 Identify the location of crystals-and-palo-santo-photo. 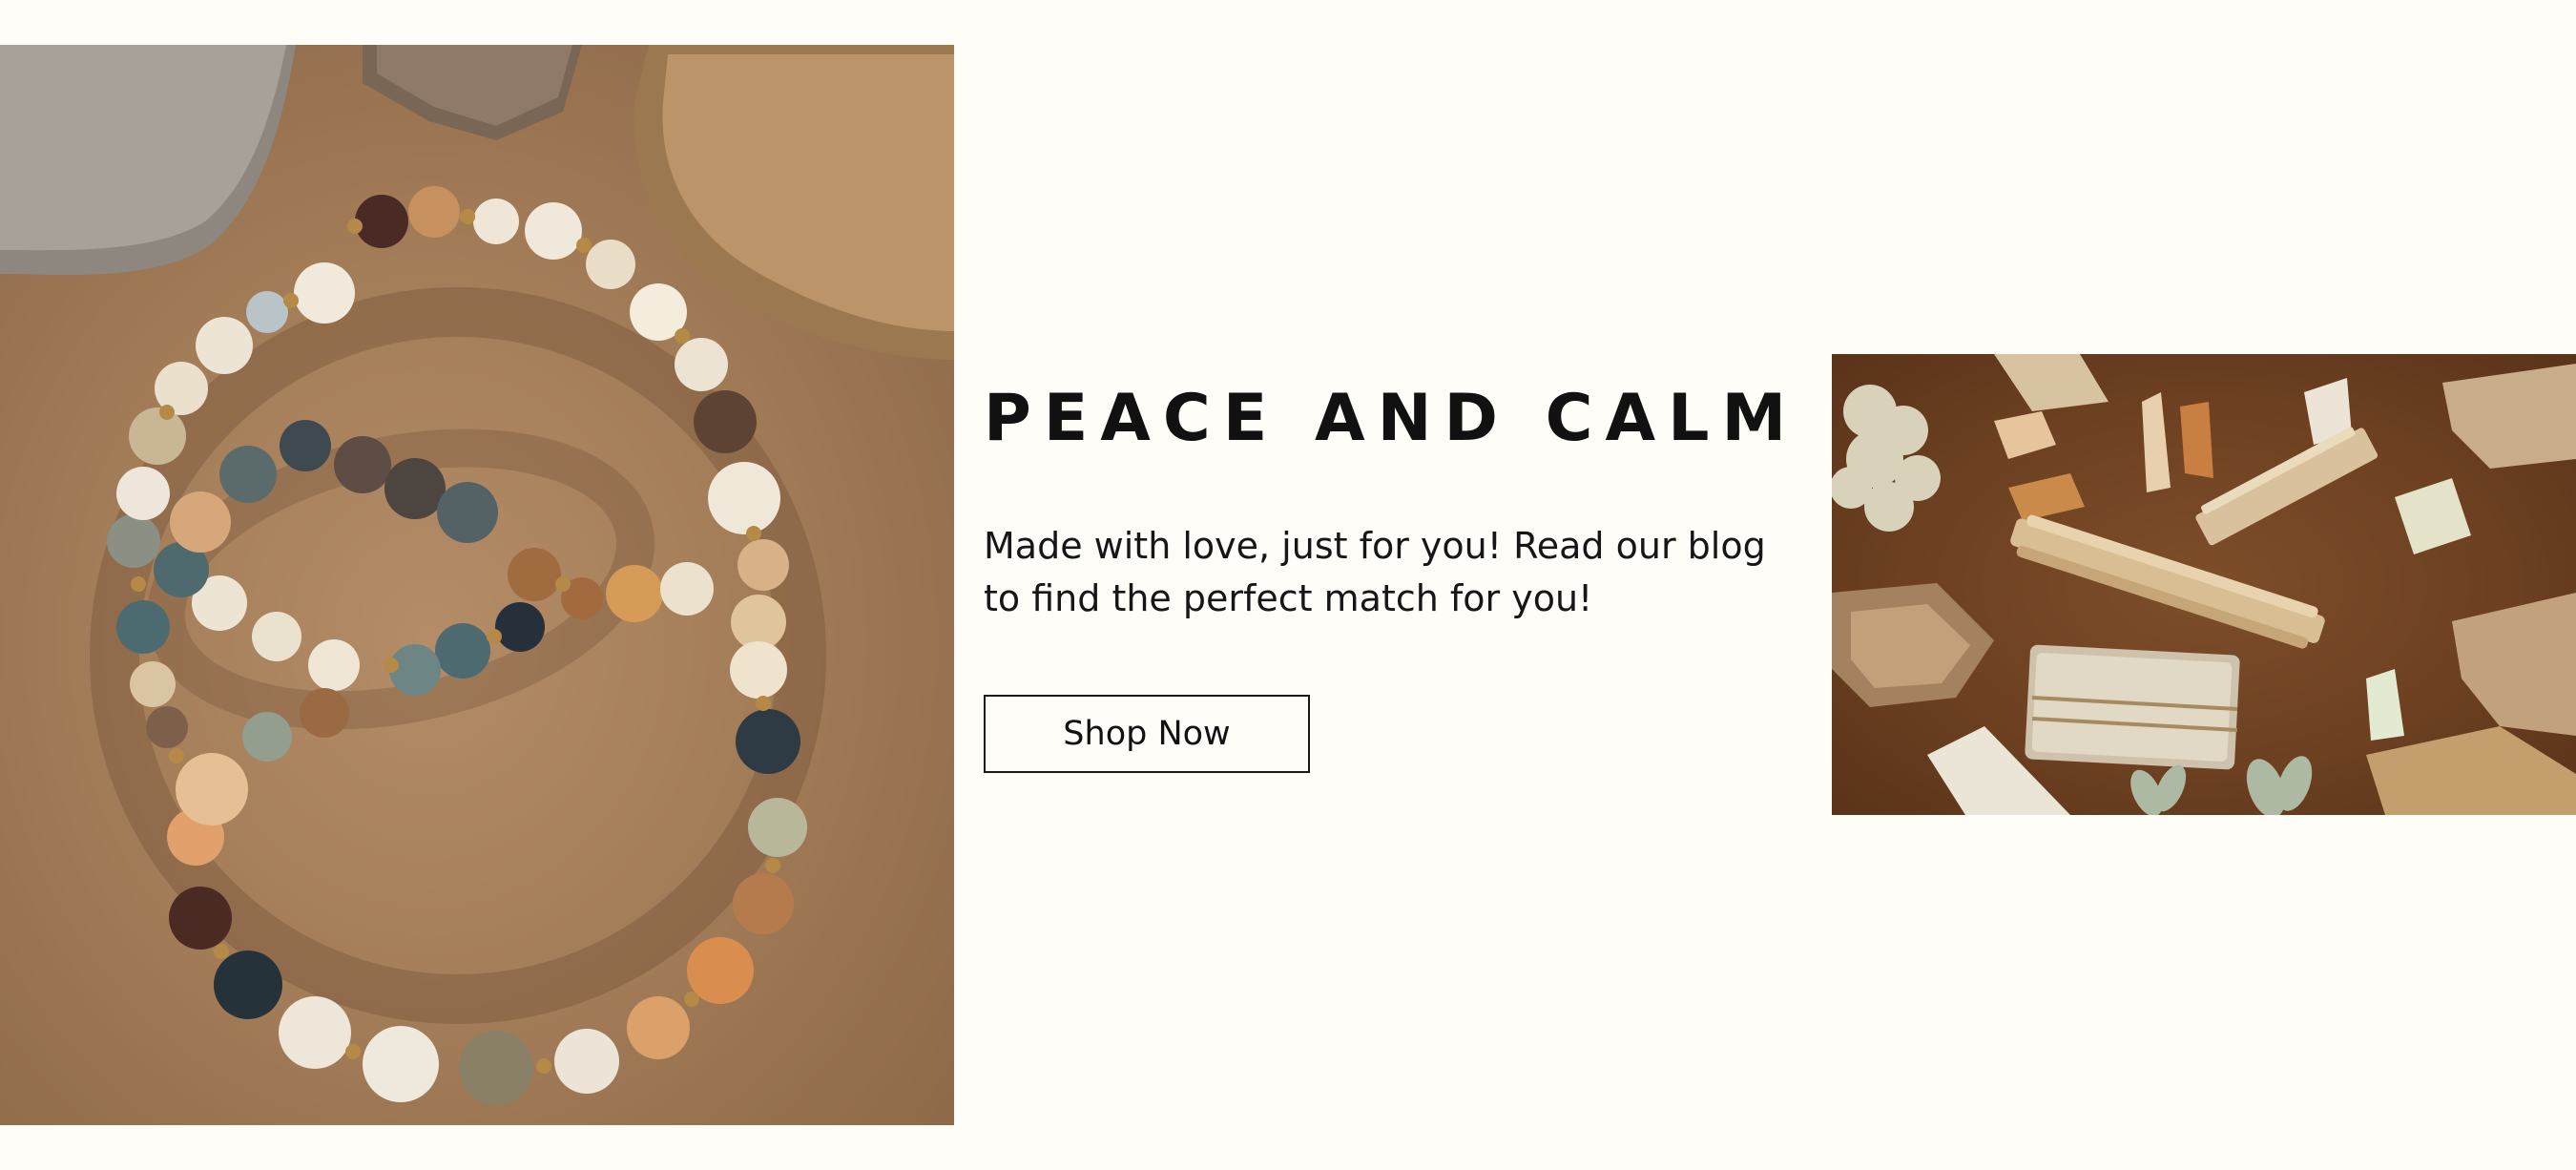
(2204, 584).